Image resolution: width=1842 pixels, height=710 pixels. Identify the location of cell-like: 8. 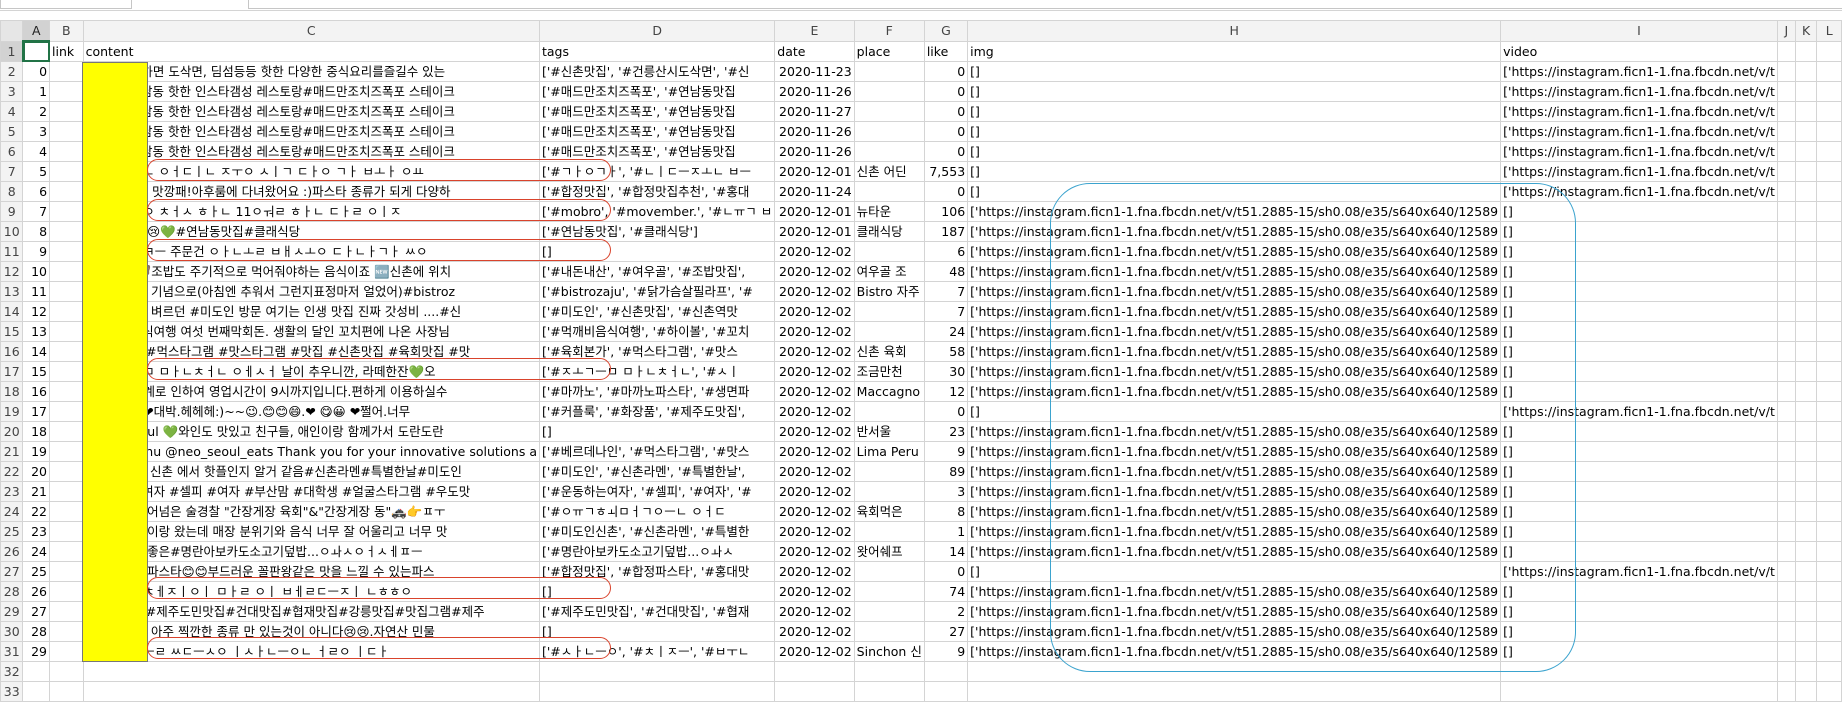
(946, 511).